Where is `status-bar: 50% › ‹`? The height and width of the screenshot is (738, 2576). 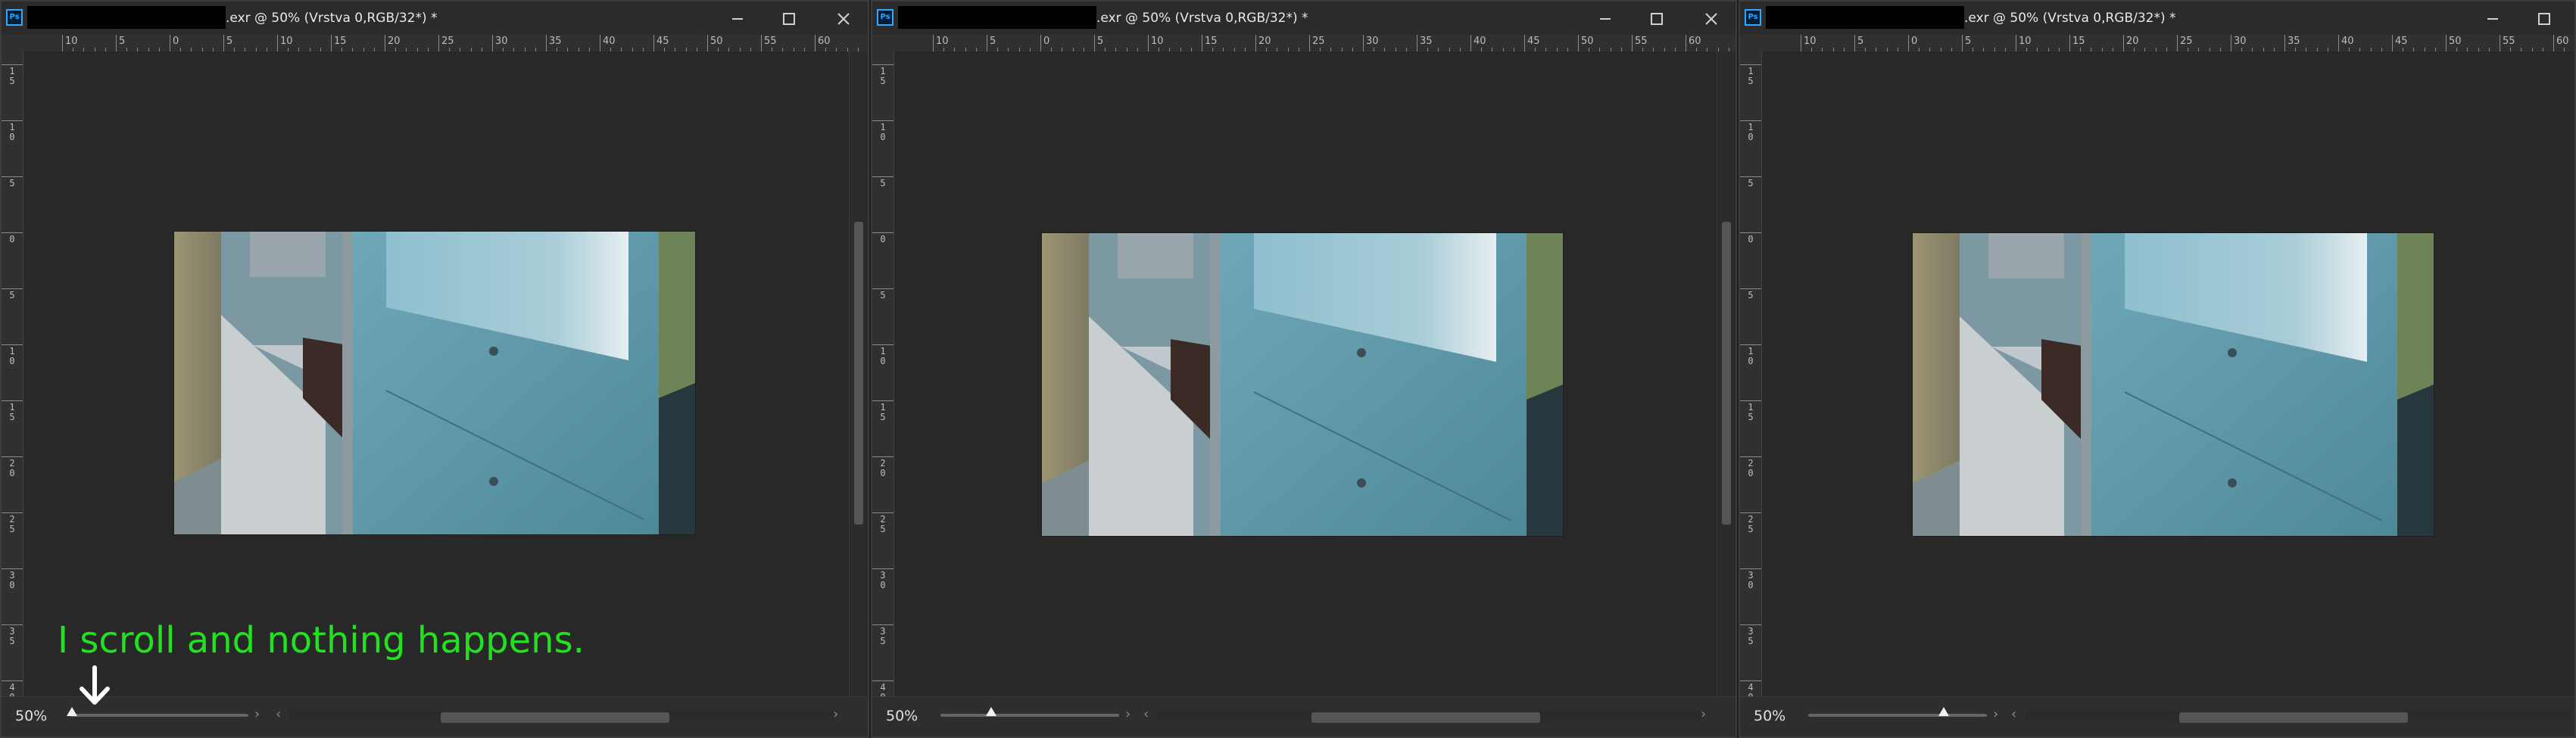
status-bar: 50% › ‹ is located at coordinates (2157, 716).